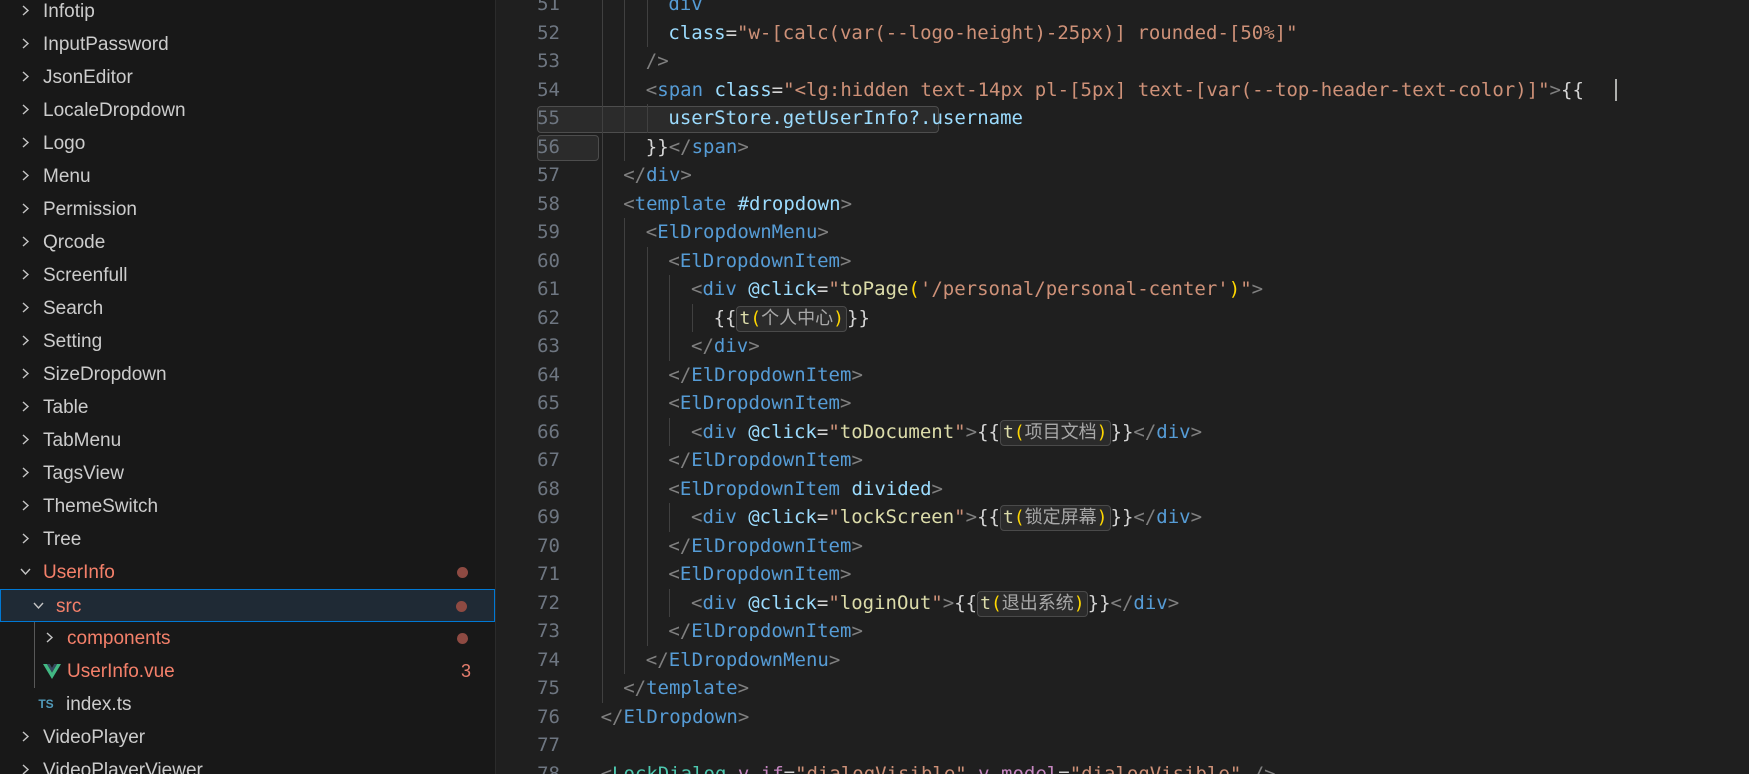 The image size is (1749, 774). Describe the element at coordinates (247, 176) in the screenshot. I see `tree-item-menu: Menu` at that location.